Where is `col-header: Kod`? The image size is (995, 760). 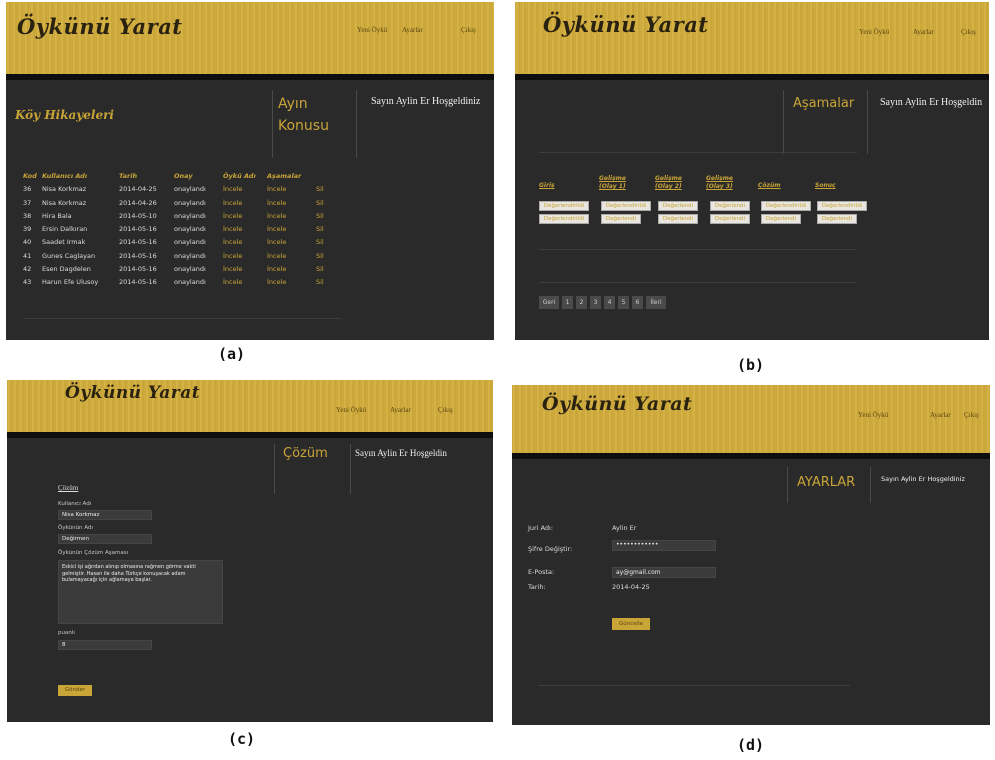
col-header: Kod is located at coordinates (30, 176).